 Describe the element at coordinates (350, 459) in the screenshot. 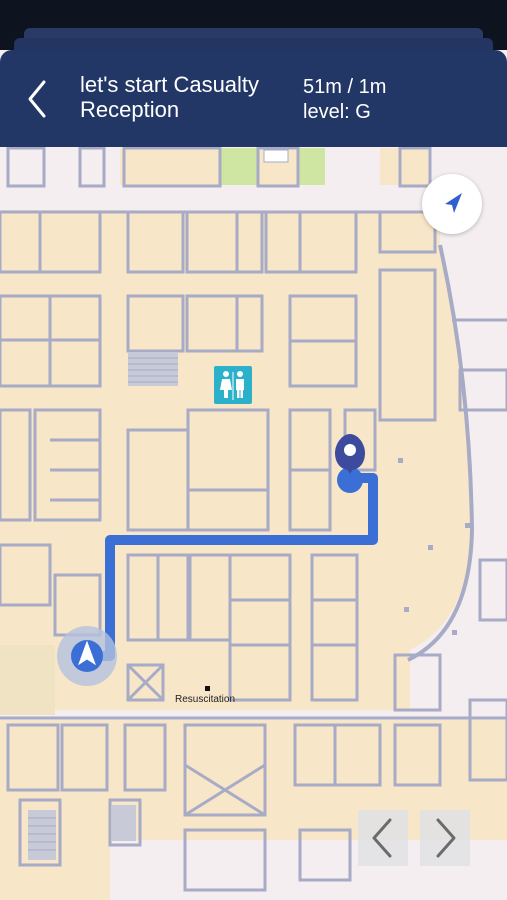

I see `map-pin-icon` at that location.